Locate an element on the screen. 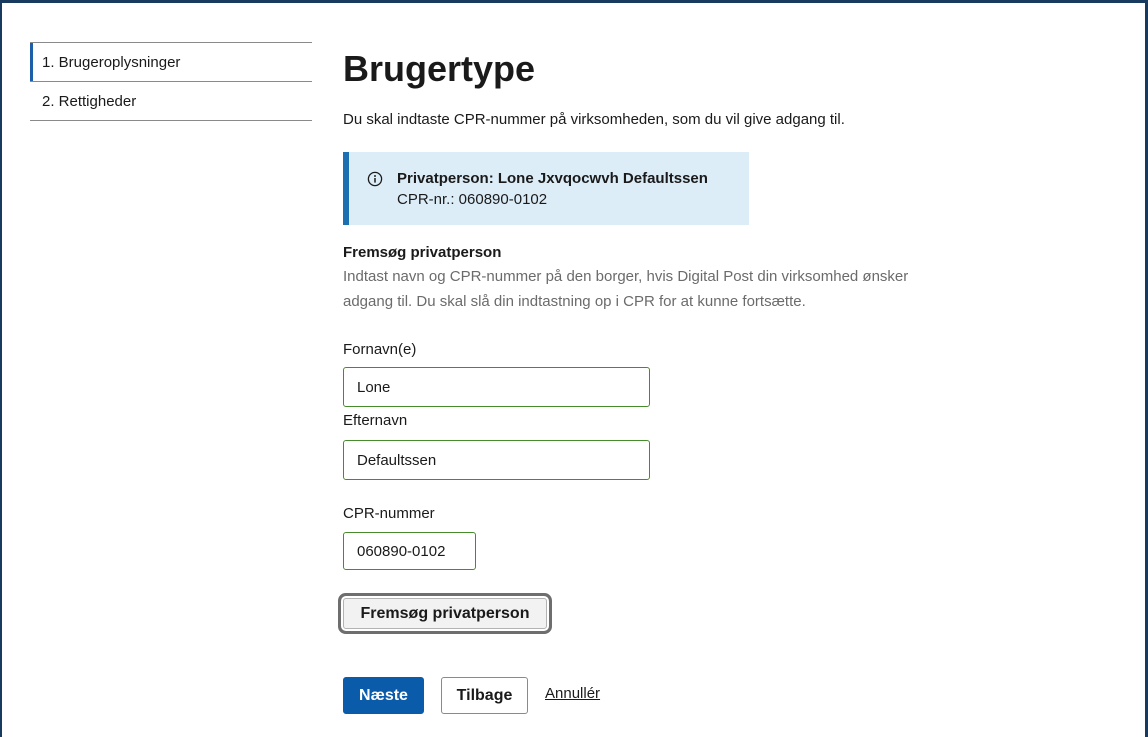 This screenshot has height=737, width=1148. search-person-button: Fremsøg privatperson is located at coordinates (445, 613).